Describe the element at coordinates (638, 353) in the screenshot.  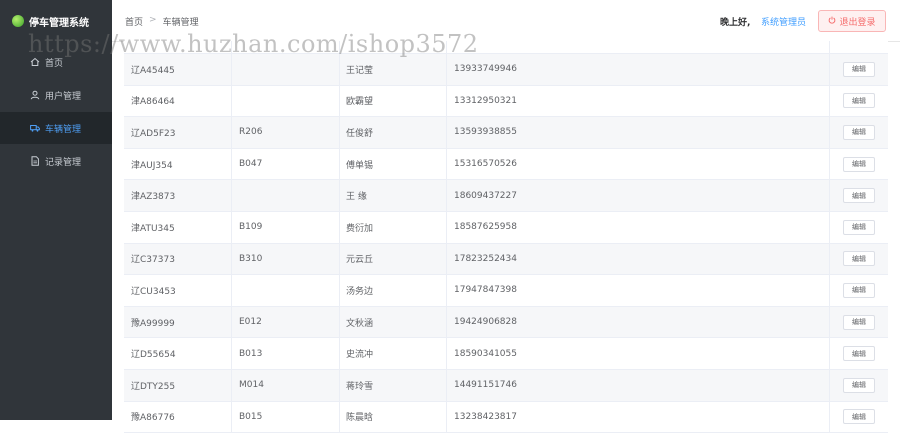
I see `phone-cell: 18590341055` at that location.